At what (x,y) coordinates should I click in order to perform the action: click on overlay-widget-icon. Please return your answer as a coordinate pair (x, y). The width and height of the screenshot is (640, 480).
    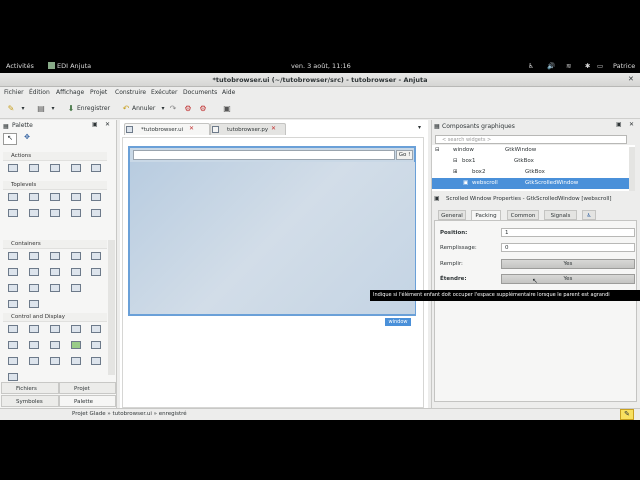
    Looking at the image, I should click on (13, 304).